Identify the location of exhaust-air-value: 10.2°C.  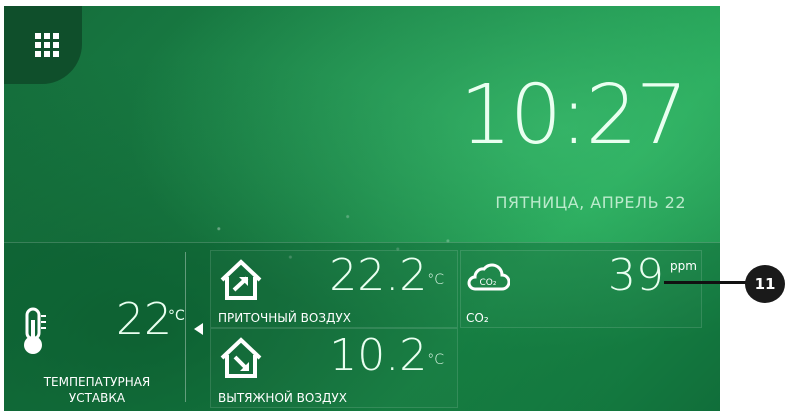
(374, 356).